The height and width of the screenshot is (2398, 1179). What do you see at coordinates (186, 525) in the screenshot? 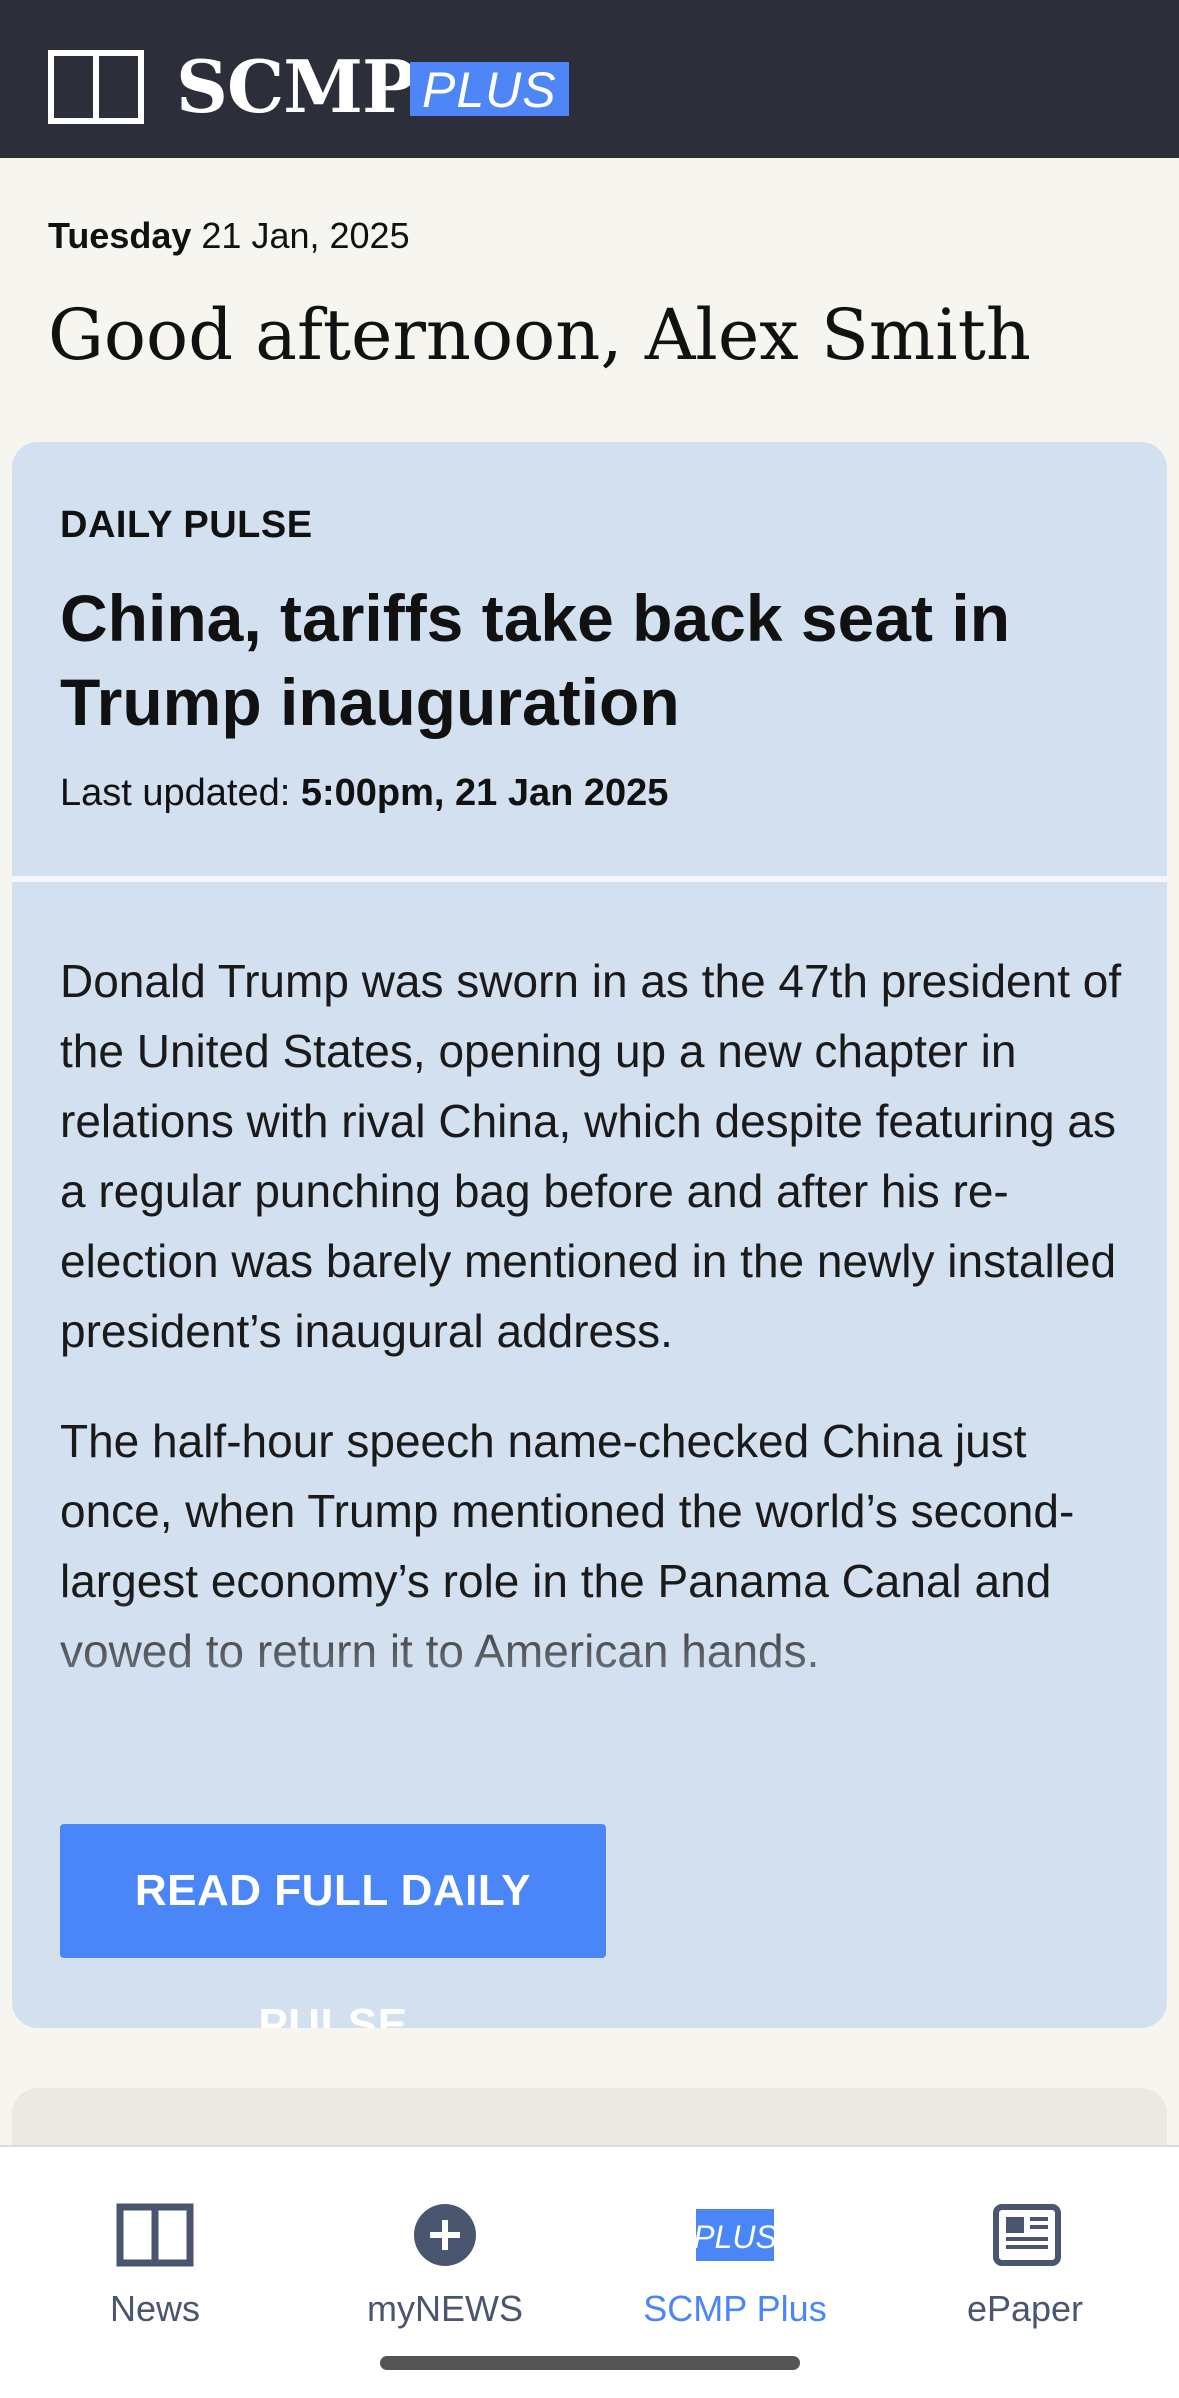
I see `pulse-kicker: DAILY PULSE` at bounding box center [186, 525].